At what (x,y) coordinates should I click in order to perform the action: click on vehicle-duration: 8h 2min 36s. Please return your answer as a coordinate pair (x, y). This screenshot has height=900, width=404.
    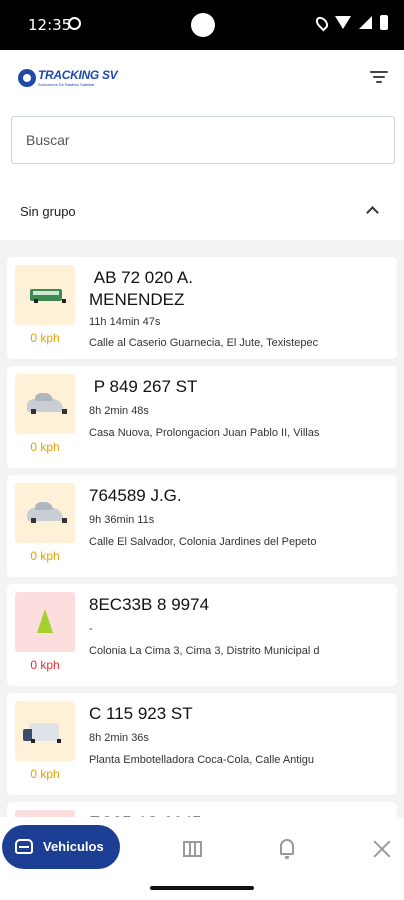
    Looking at the image, I should click on (119, 738).